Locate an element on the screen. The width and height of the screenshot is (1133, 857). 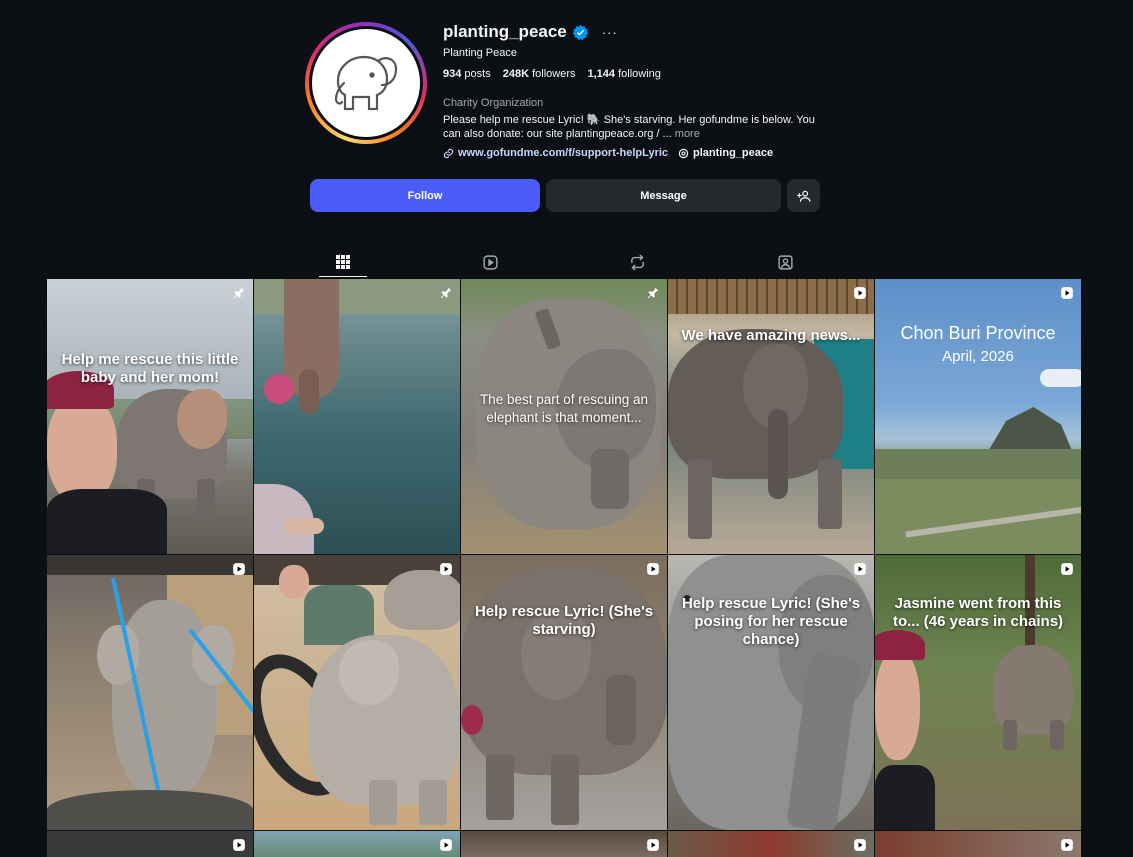
suggested-accounts-button is located at coordinates (803, 195).